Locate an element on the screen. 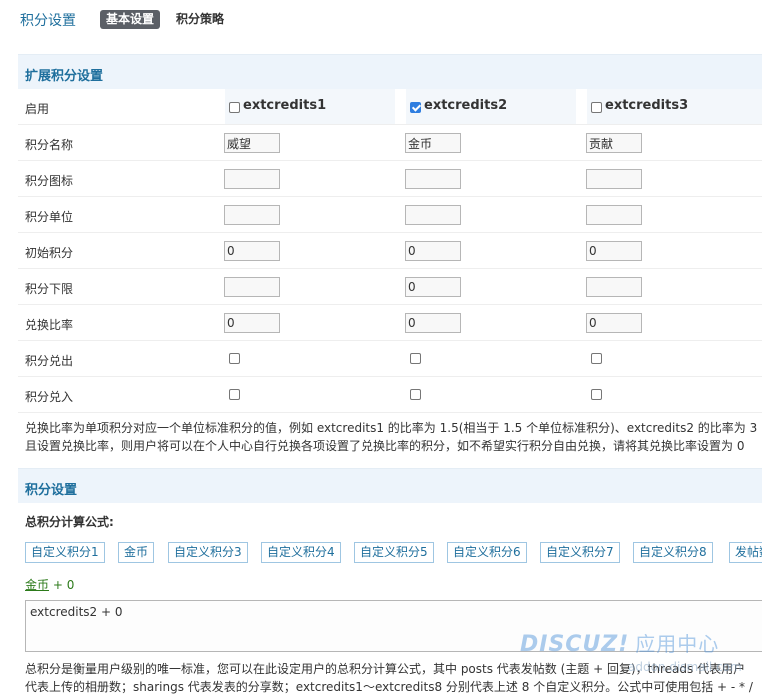 The height and width of the screenshot is (696, 762). row-credit-name: 积分名称 is located at coordinates (390, 143).